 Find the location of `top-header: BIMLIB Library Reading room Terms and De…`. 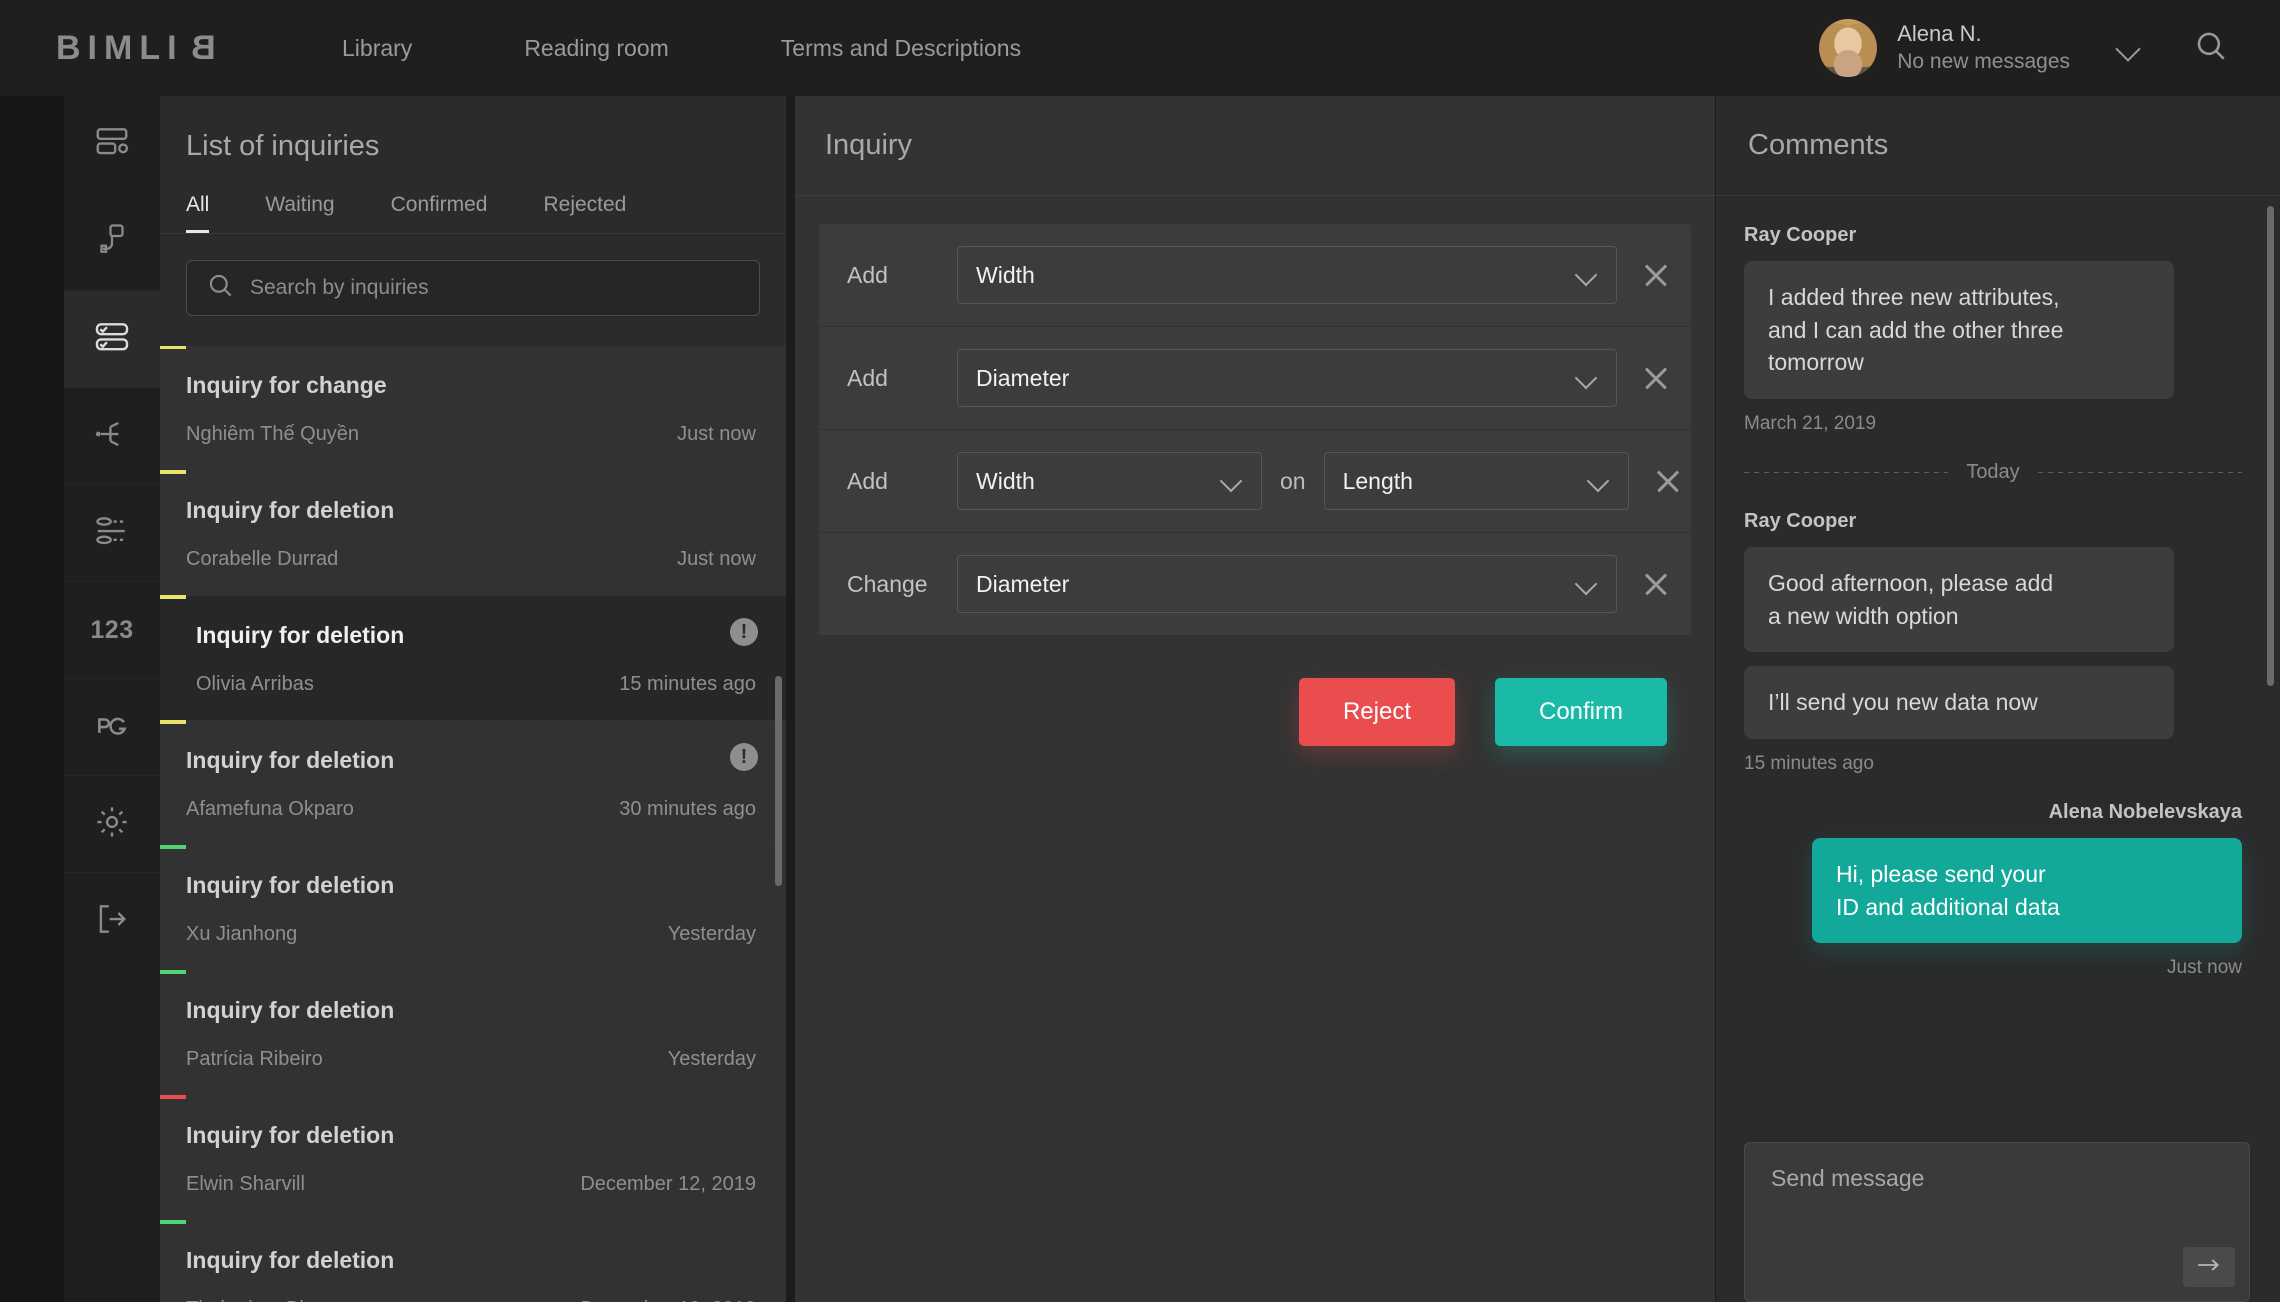

top-header: BIMLIB Library Reading room Terms and De… is located at coordinates (1140, 48).